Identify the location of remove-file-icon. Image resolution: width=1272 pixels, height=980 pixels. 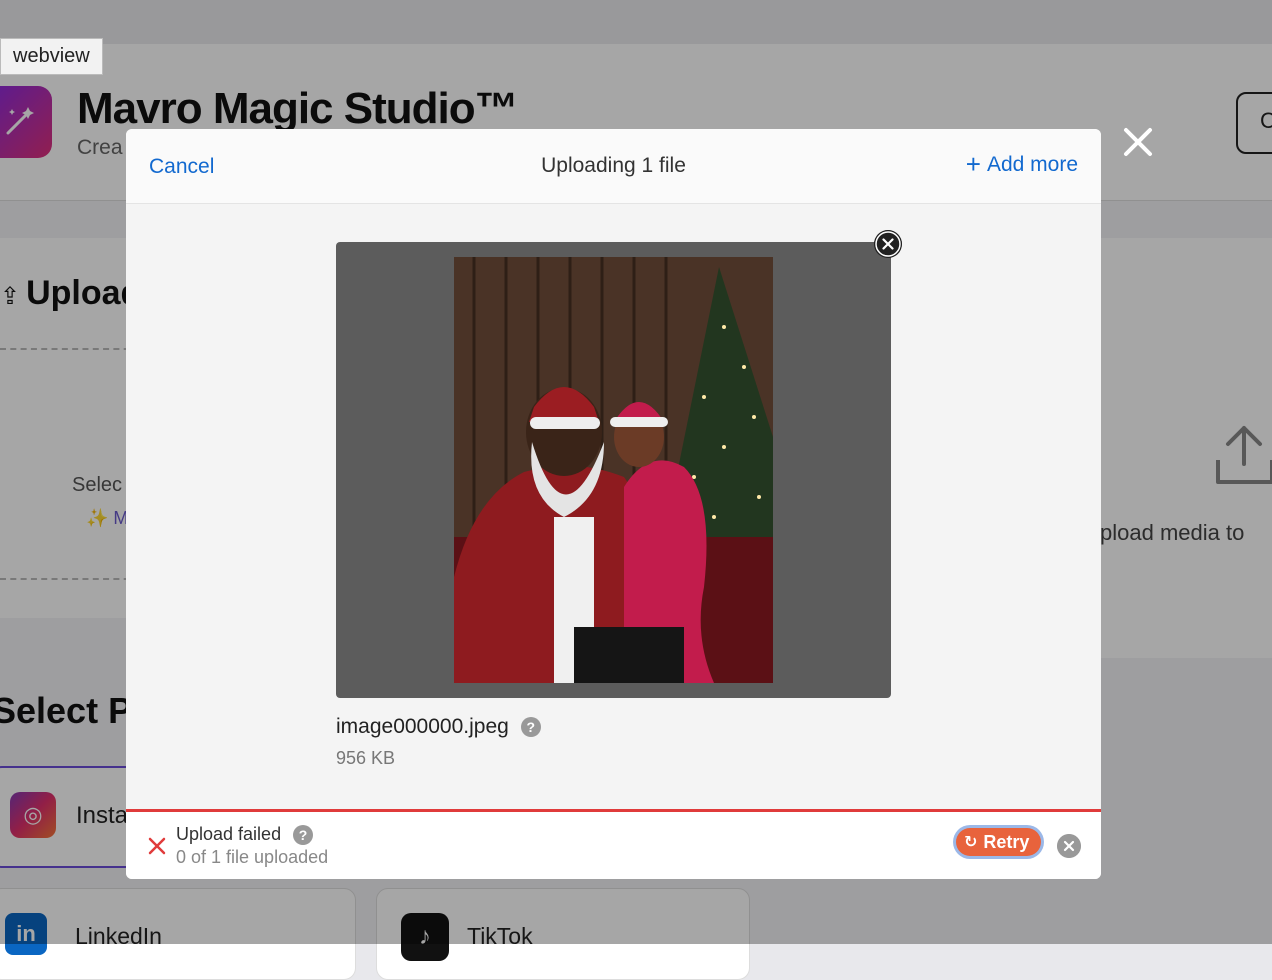
(888, 244).